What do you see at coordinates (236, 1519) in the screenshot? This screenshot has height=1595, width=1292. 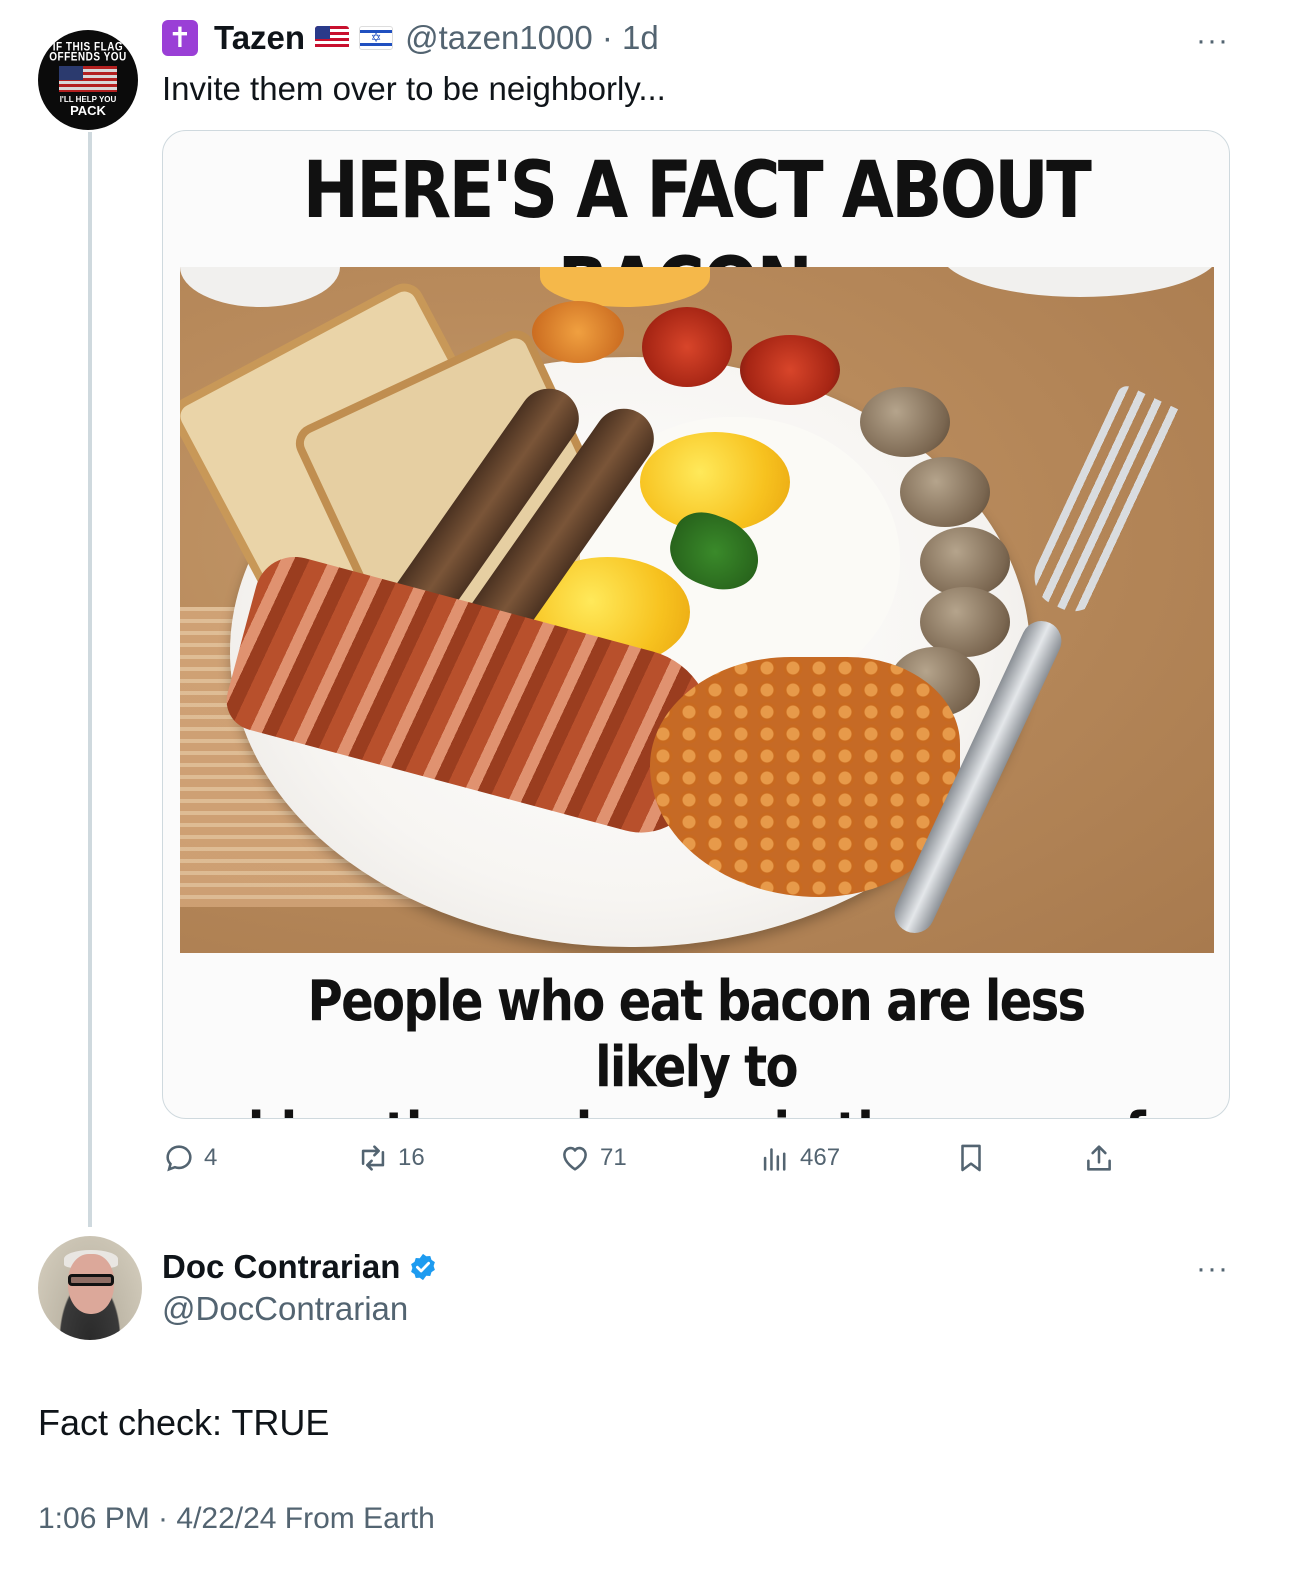 I see `reply-timestamp: 1:06 PM · 4/22/24 From Earth` at bounding box center [236, 1519].